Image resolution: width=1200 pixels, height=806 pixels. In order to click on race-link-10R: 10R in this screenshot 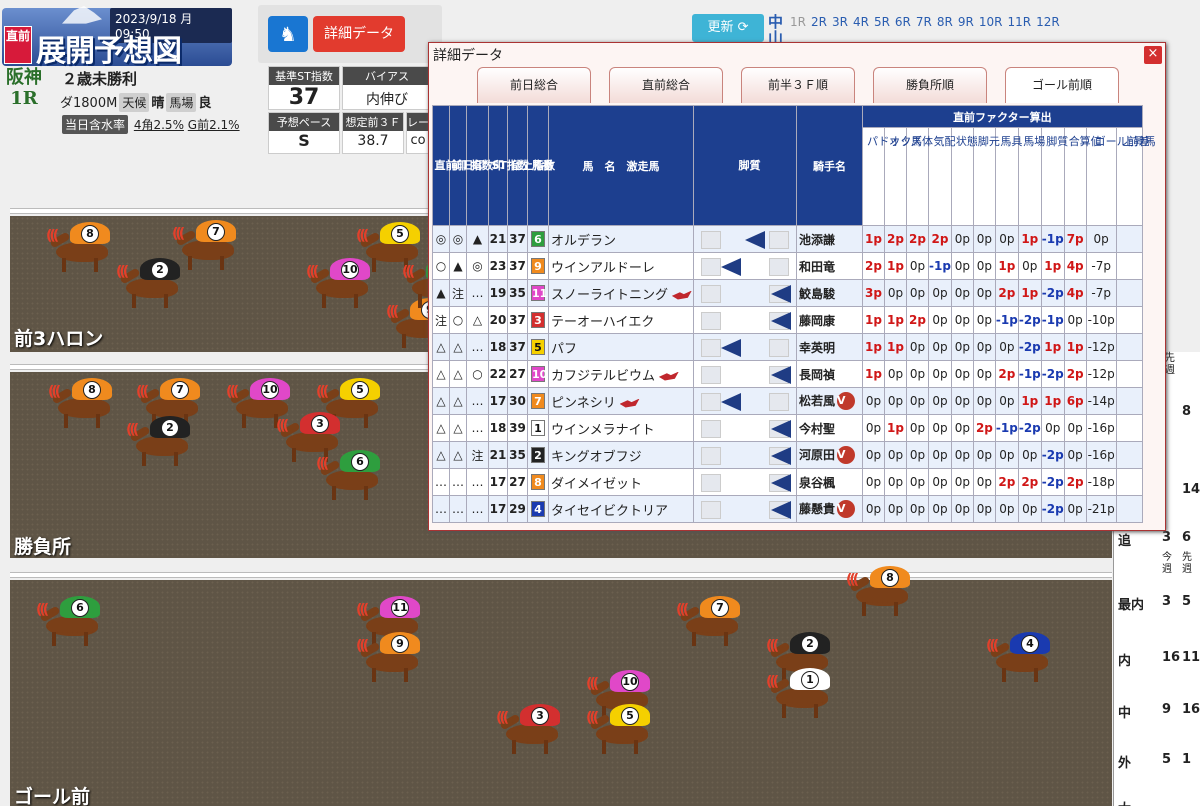, I will do `click(991, 22)`.